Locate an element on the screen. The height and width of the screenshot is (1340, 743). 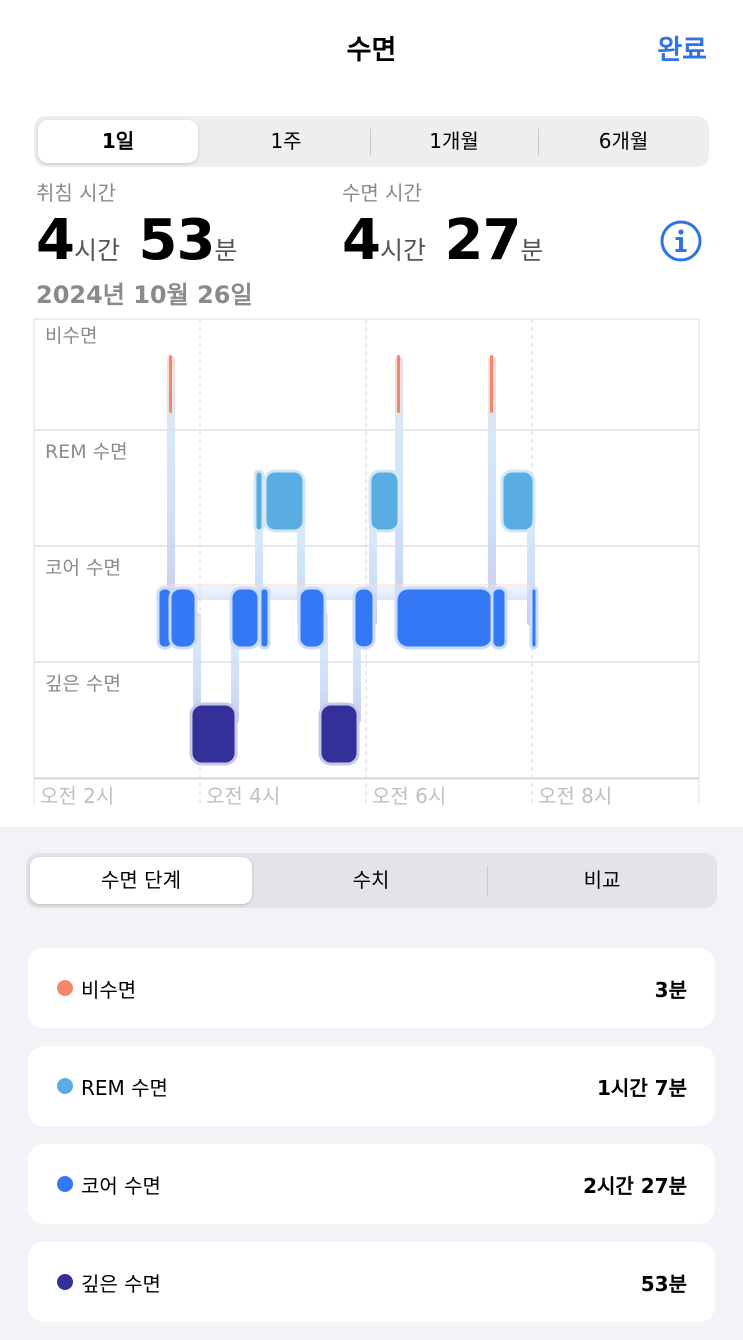
stage-row-awake: 비수면 3분 is located at coordinates (371, 988).